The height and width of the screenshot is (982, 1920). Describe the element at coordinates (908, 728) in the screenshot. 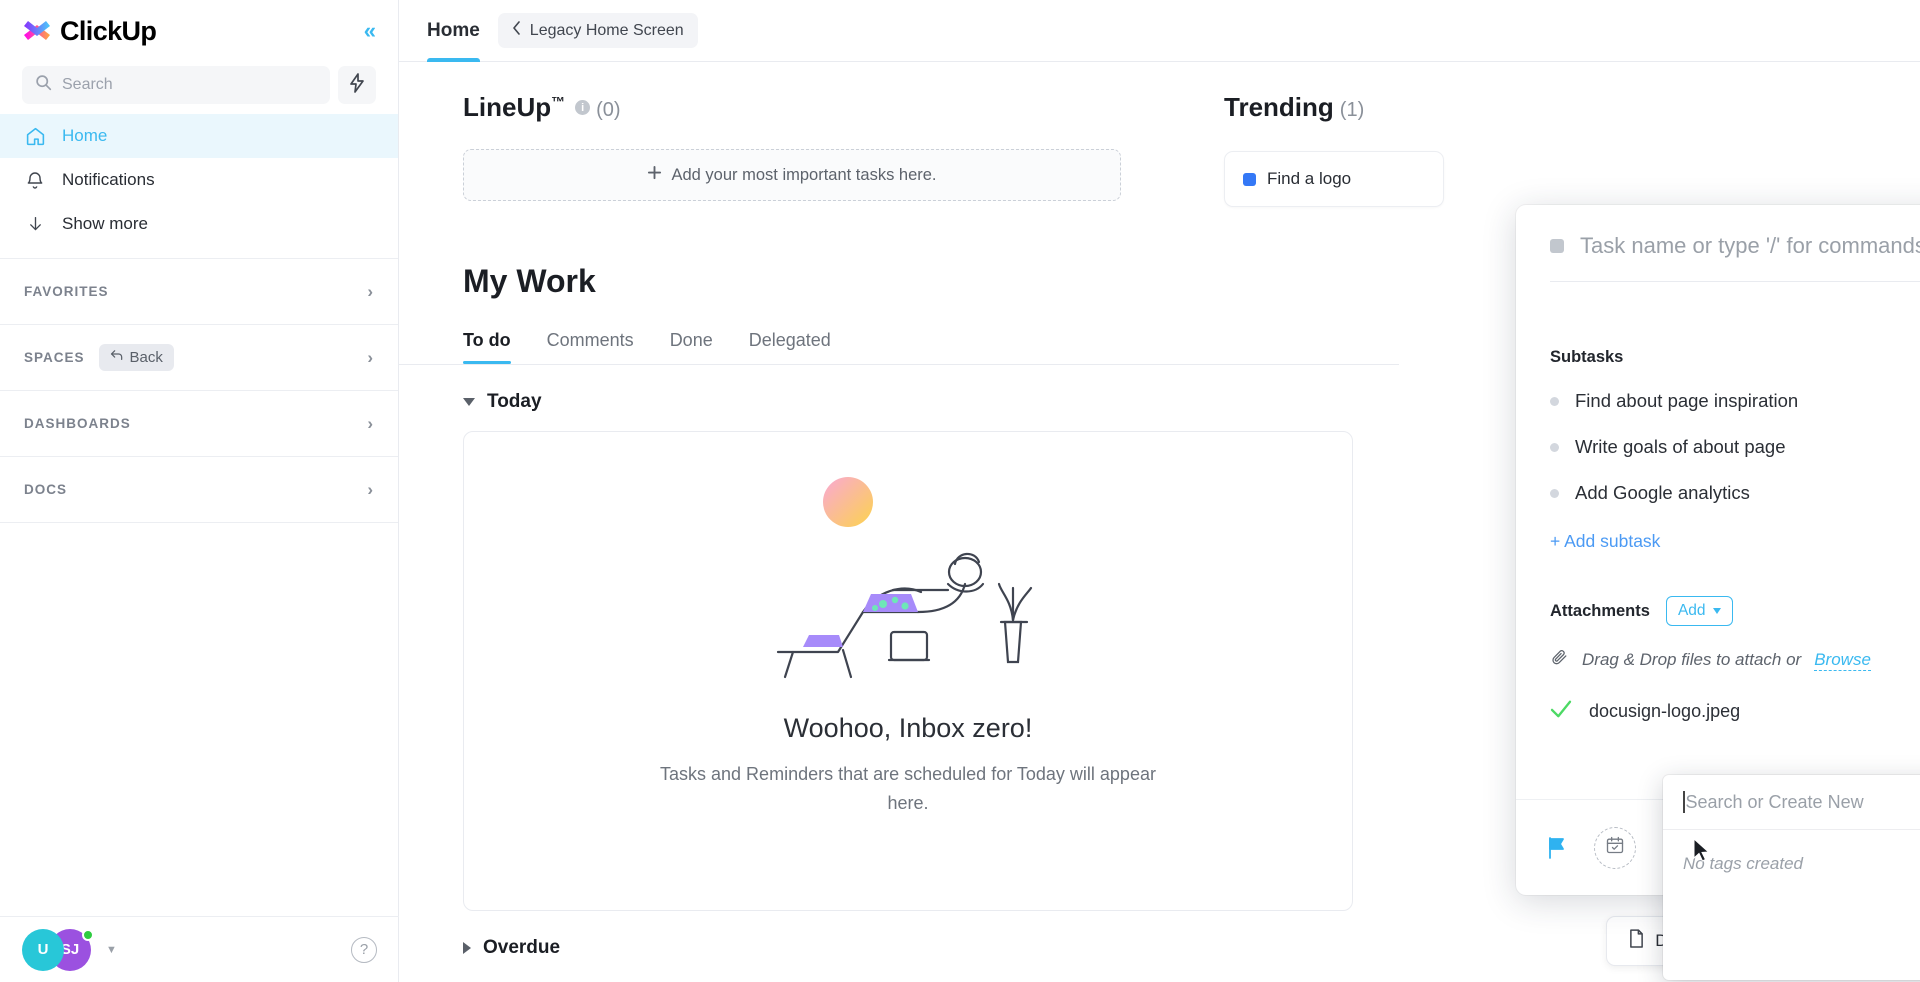

I see `empty-state-title: Woohoo, Inbox zero!` at that location.